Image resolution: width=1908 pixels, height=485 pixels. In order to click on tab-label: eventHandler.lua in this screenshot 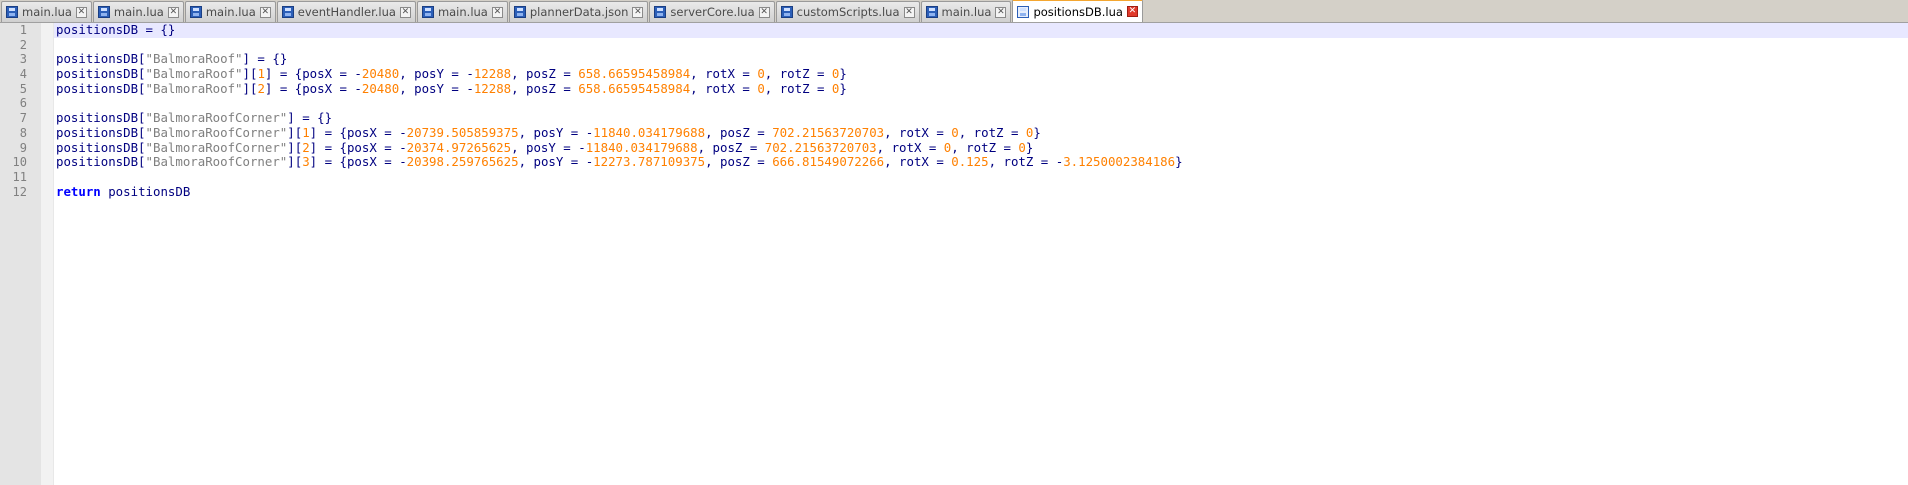, I will do `click(346, 12)`.